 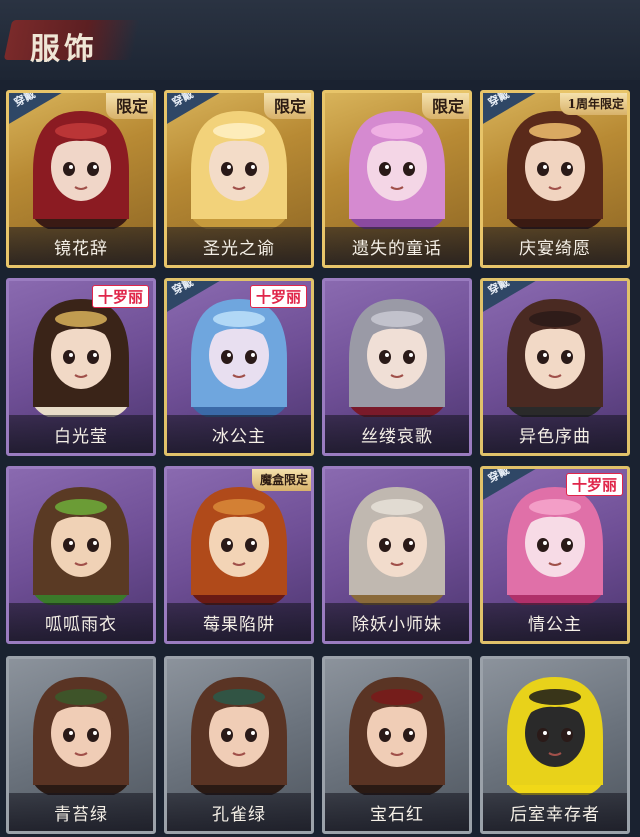 I want to click on costume-name: 情公主, so click(x=555, y=624).